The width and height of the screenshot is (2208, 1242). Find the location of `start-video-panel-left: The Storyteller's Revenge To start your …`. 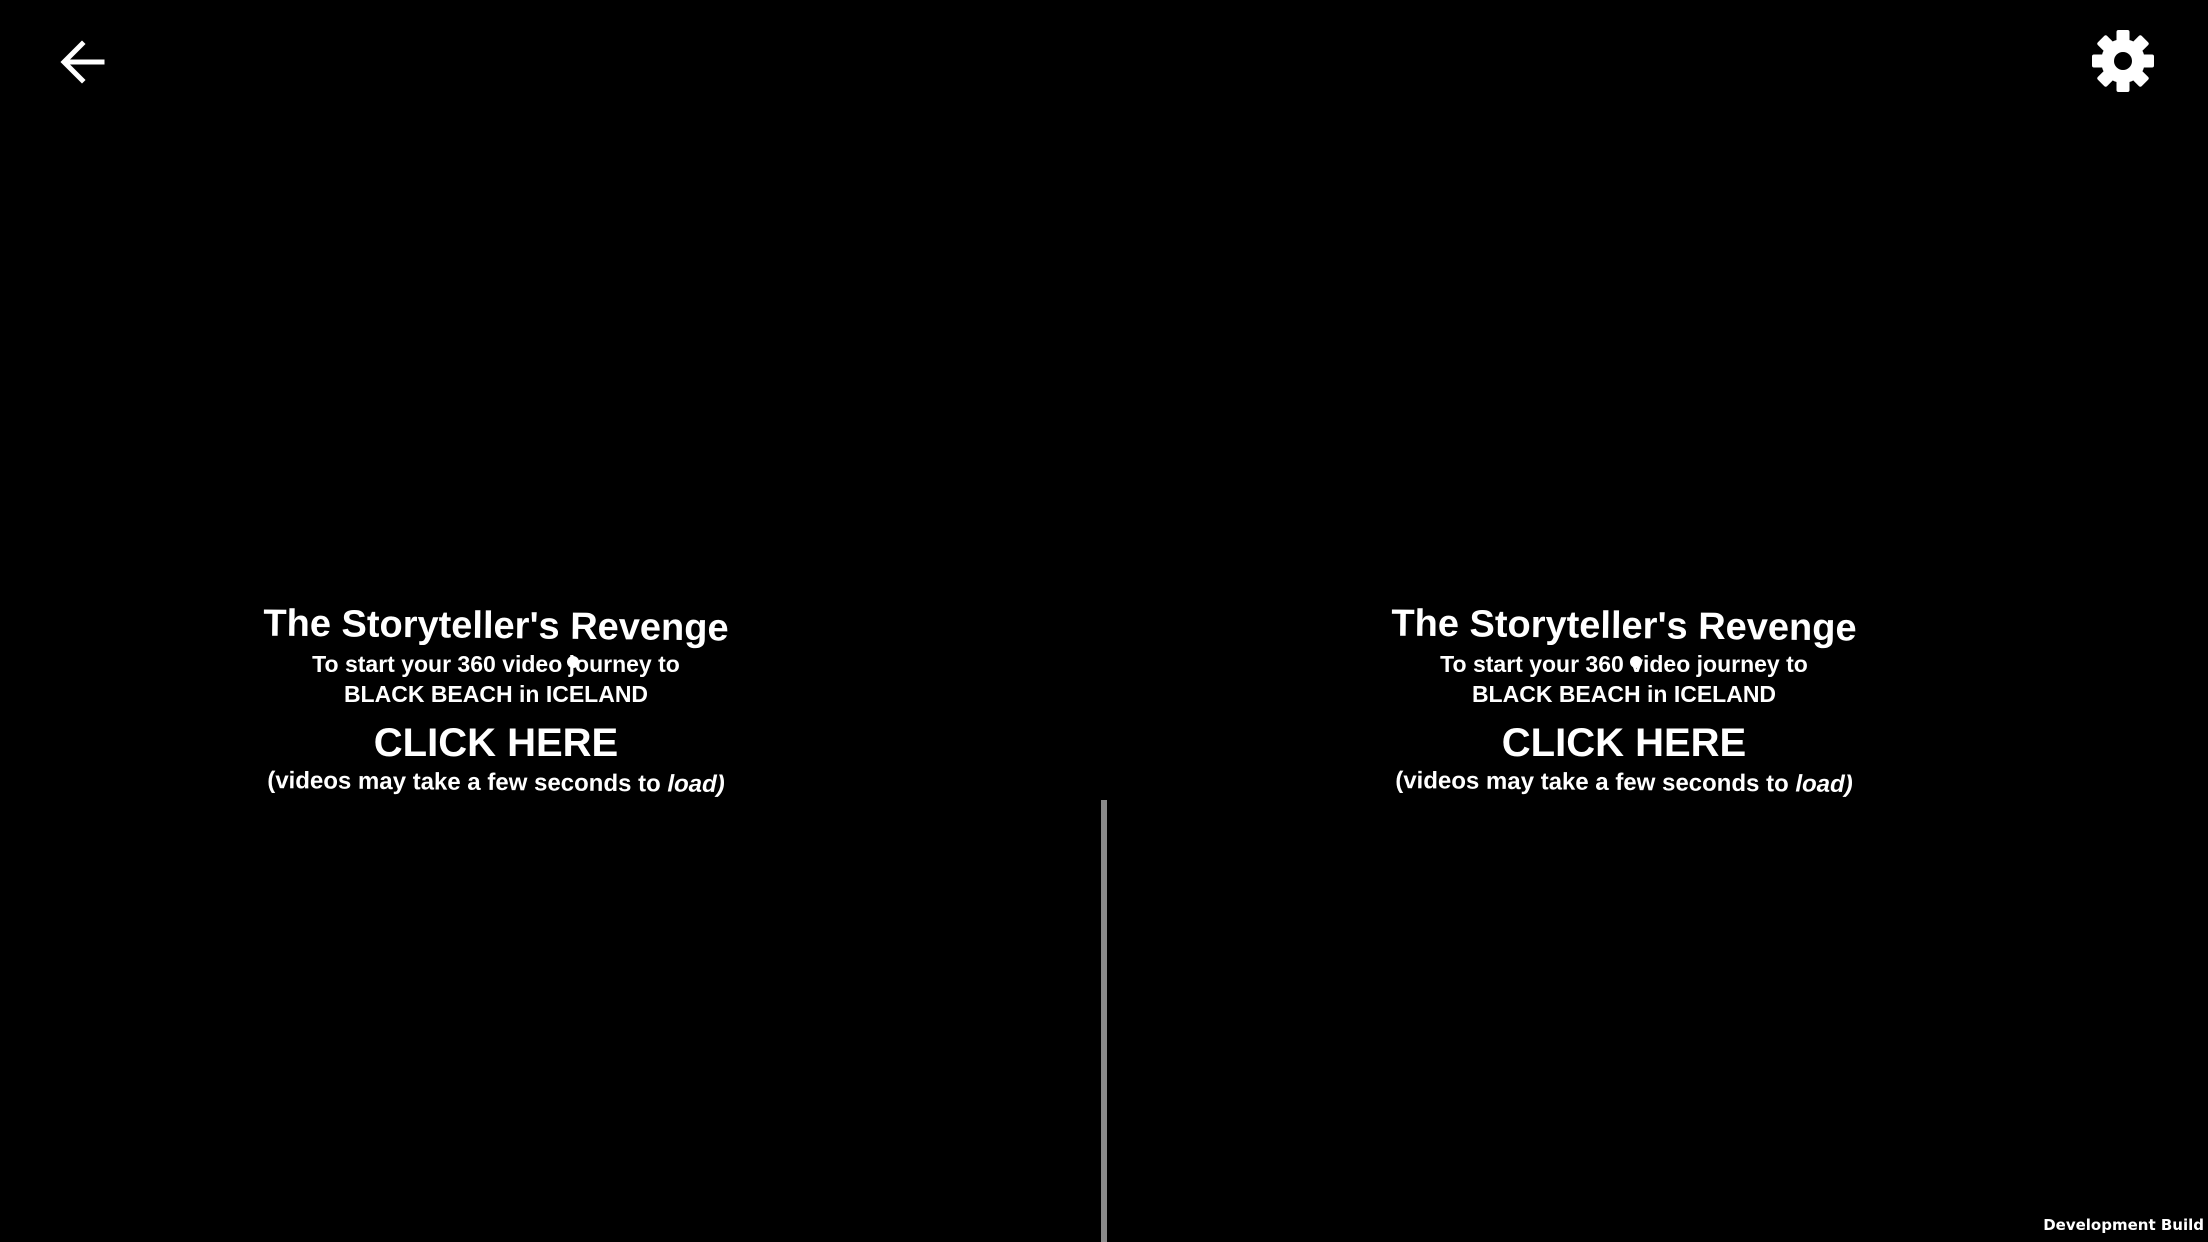

start-video-panel-left: The Storyteller's Revenge To start your … is located at coordinates (496, 701).